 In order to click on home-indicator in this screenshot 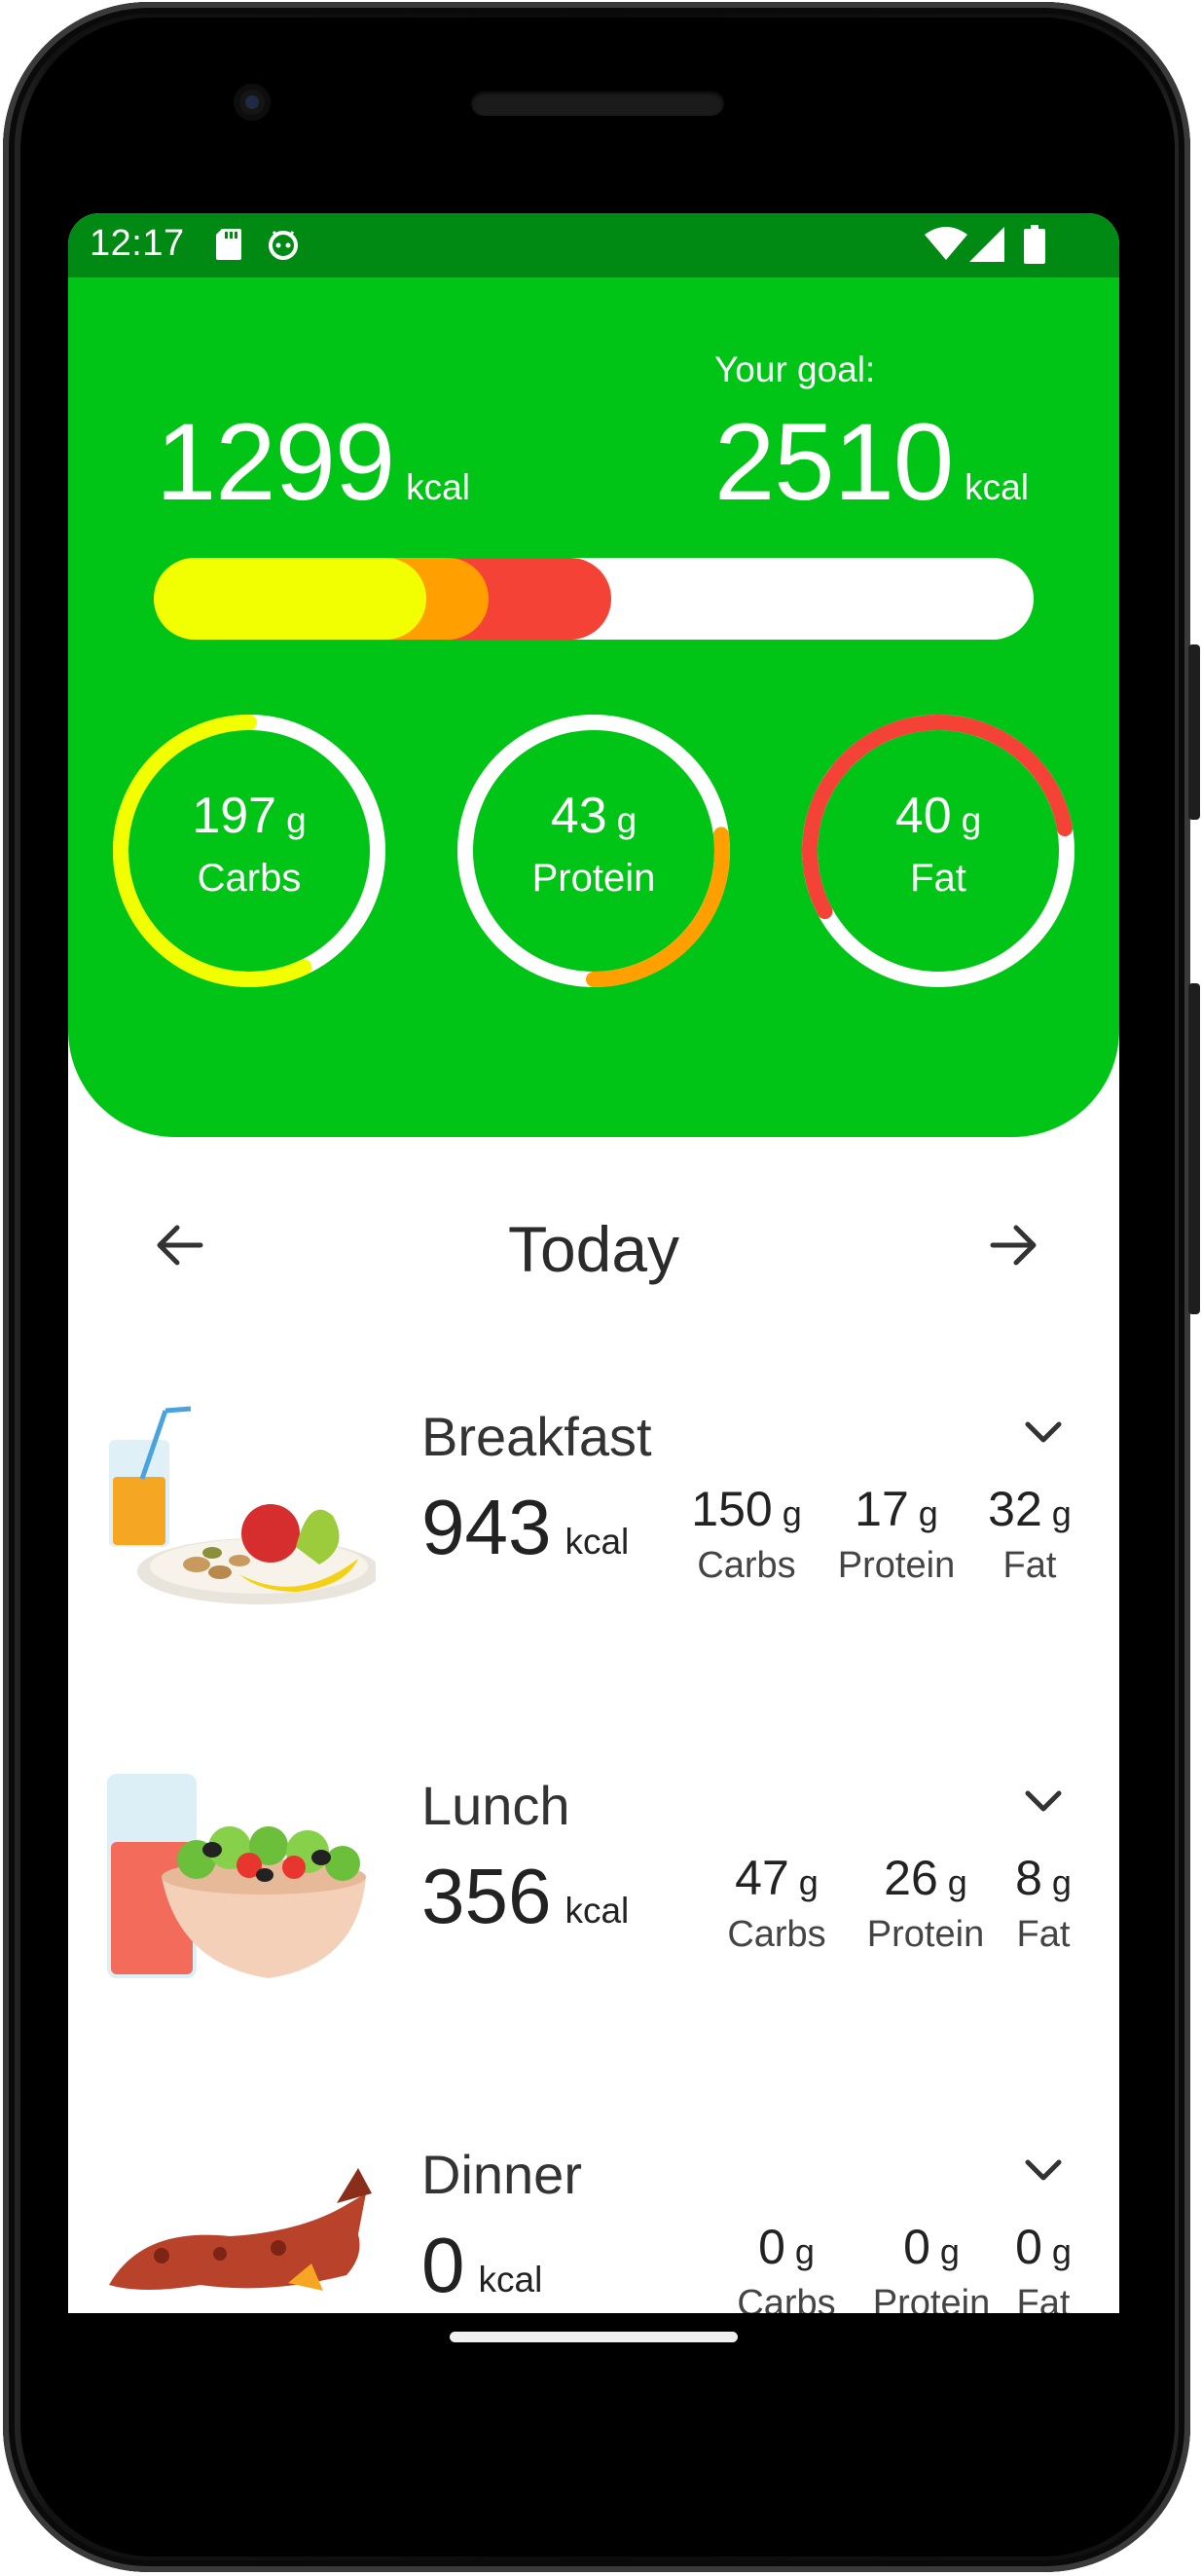, I will do `click(594, 2337)`.